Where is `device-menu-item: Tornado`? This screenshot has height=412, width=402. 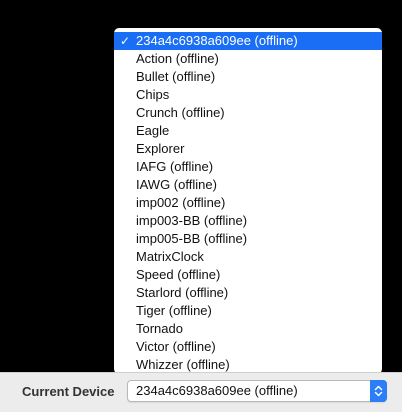
device-menu-item: Tornado is located at coordinates (248, 329).